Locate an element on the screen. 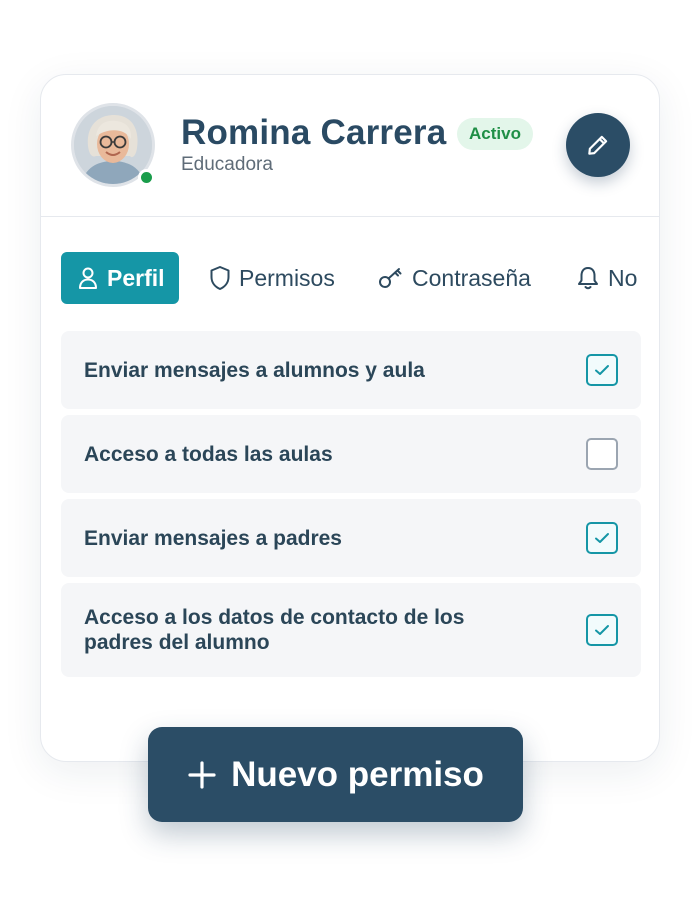  tab-label: Contraseña is located at coordinates (471, 277).